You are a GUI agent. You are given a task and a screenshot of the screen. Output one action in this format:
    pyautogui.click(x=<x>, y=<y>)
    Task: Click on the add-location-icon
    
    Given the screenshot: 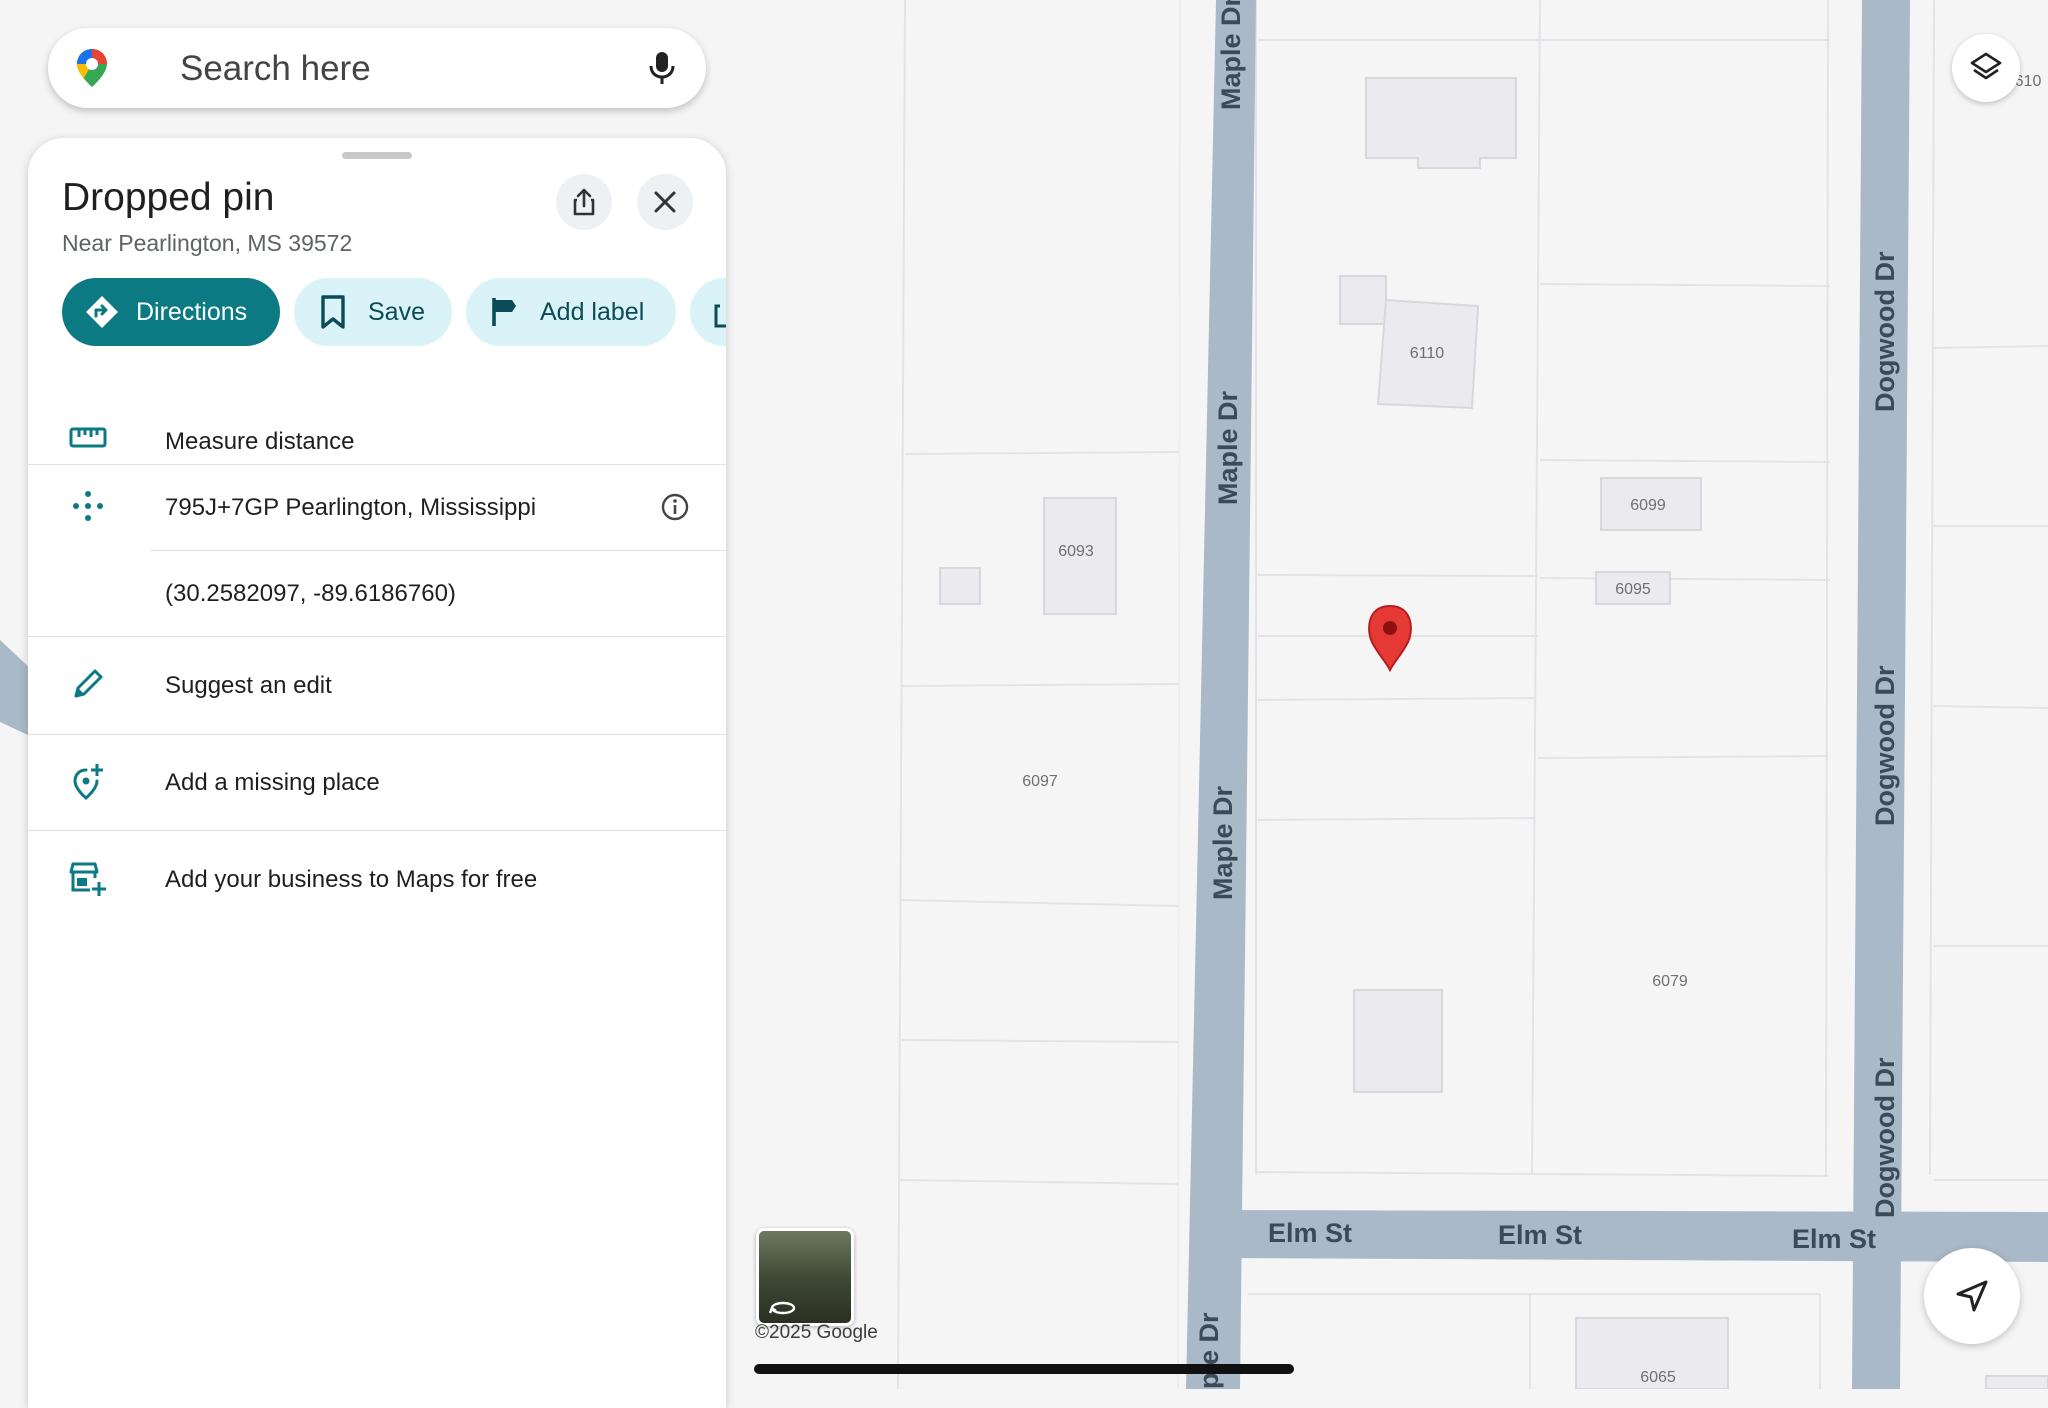 What is the action you would take?
    pyautogui.click(x=88, y=782)
    